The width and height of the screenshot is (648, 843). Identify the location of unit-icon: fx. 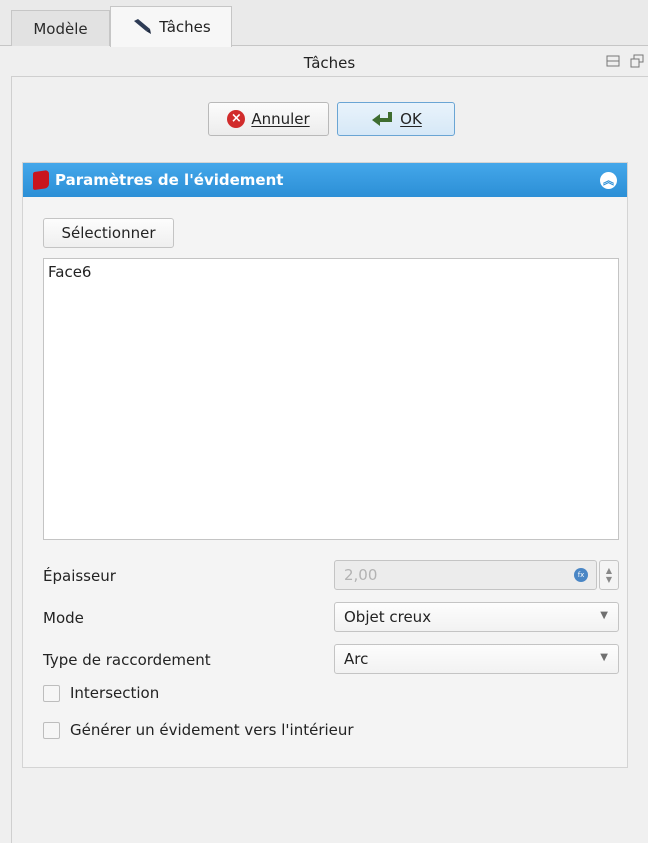
(581, 575).